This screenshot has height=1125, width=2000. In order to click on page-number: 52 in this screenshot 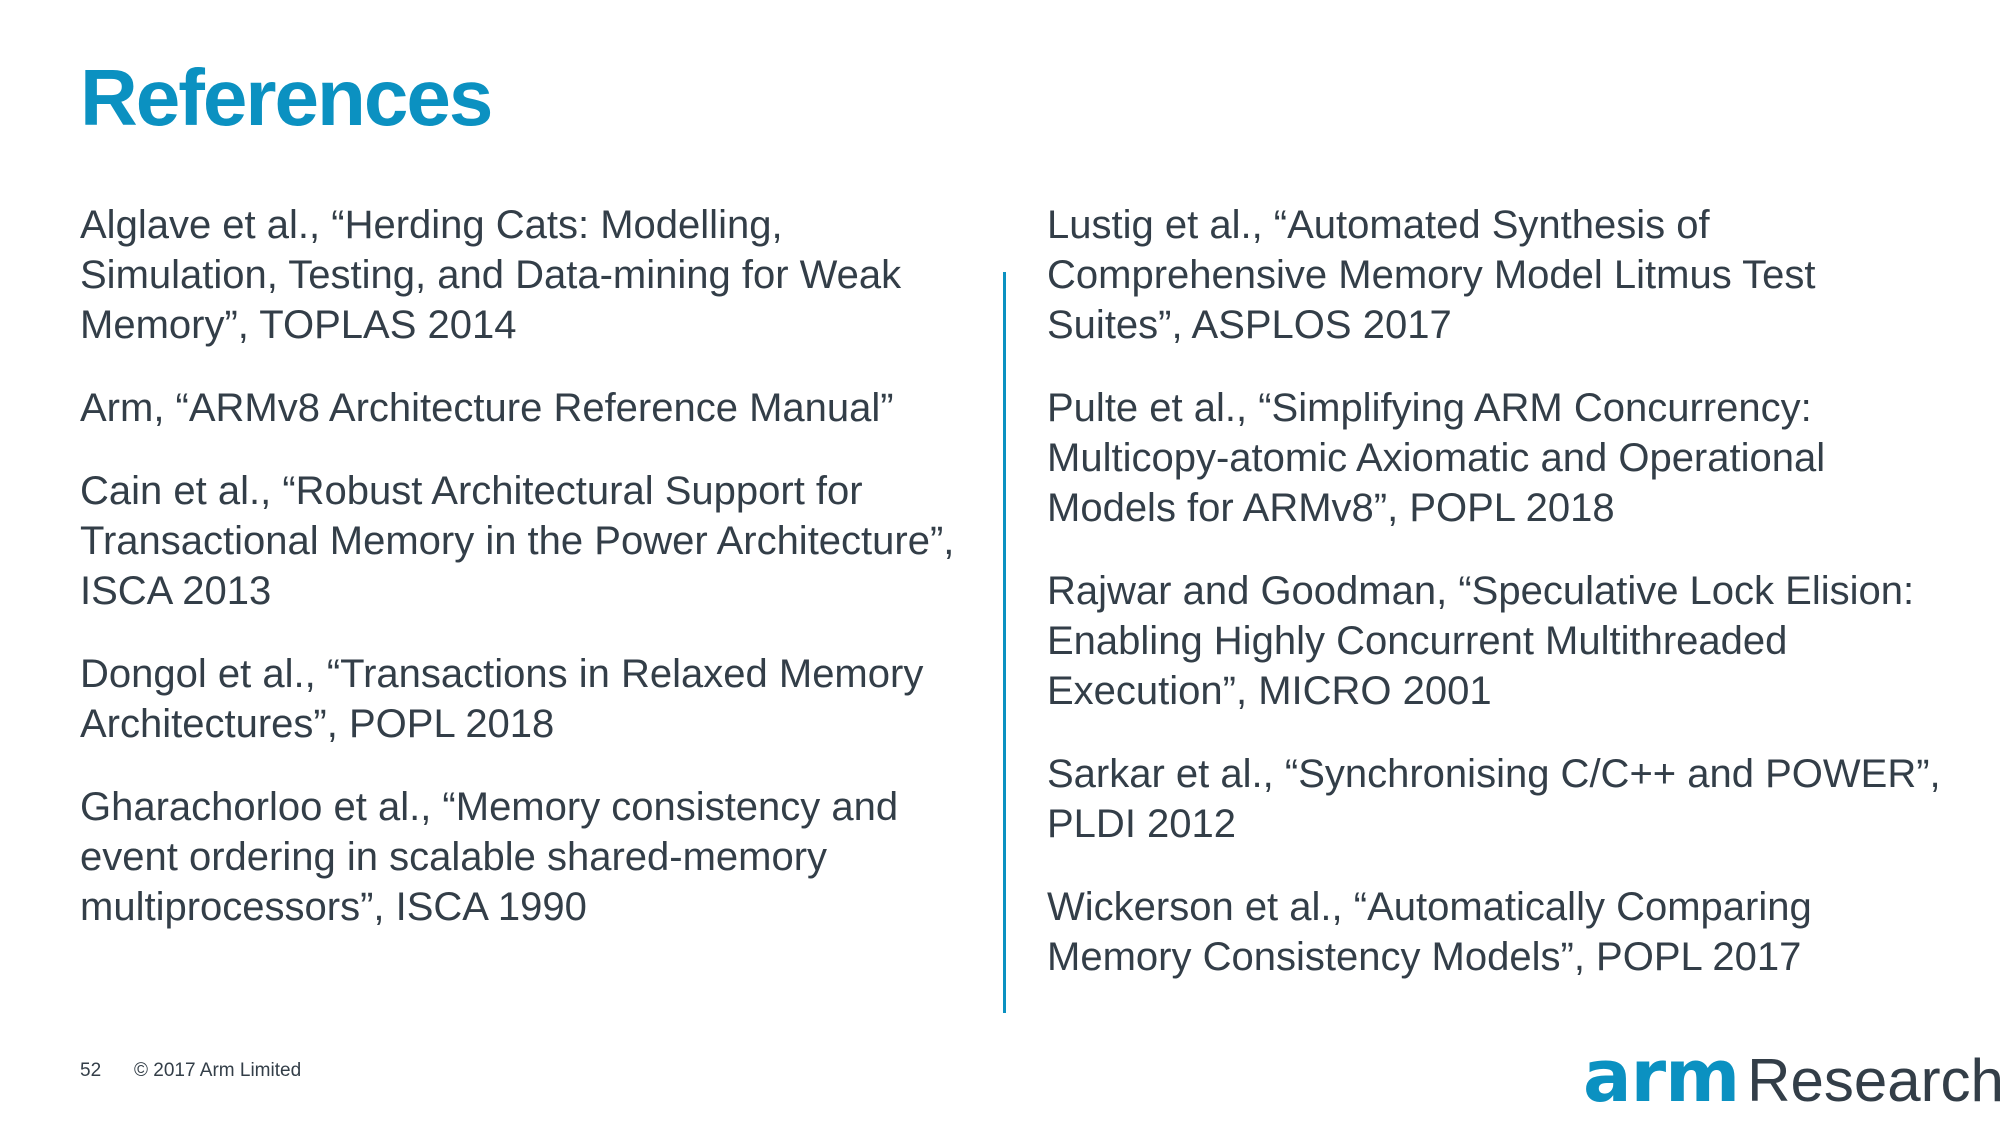, I will do `click(91, 1070)`.